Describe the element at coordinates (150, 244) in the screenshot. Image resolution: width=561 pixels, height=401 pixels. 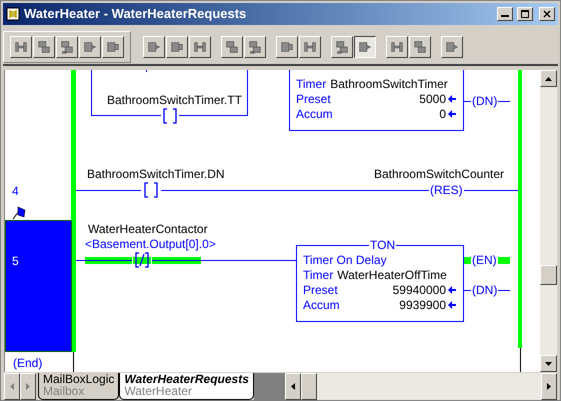
I see `contact-alias: <Basement.Output[0].0>` at that location.